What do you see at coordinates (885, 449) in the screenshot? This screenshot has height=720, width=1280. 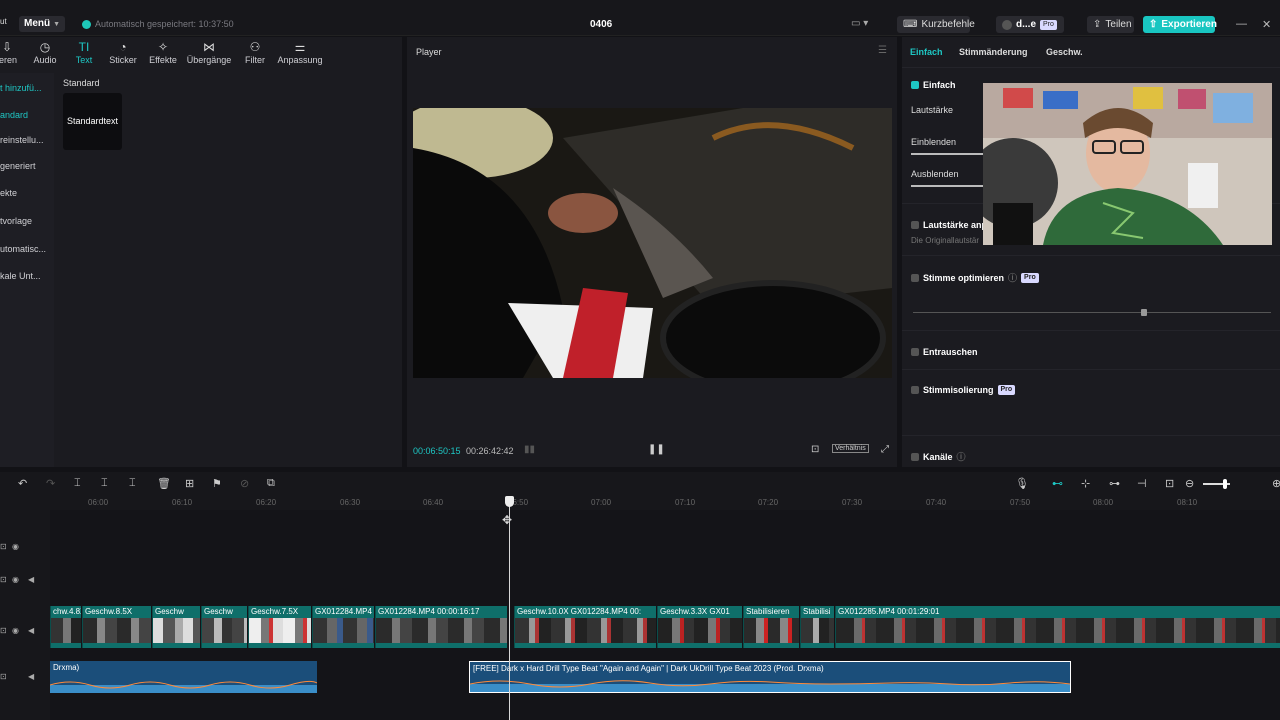 I see `fullscreen-icon: ⤢` at bounding box center [885, 449].